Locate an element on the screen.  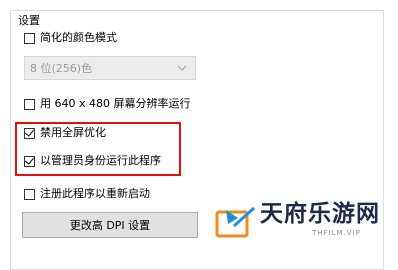
watermark-subtitle: THFILM.VIP is located at coordinates (336, 233).